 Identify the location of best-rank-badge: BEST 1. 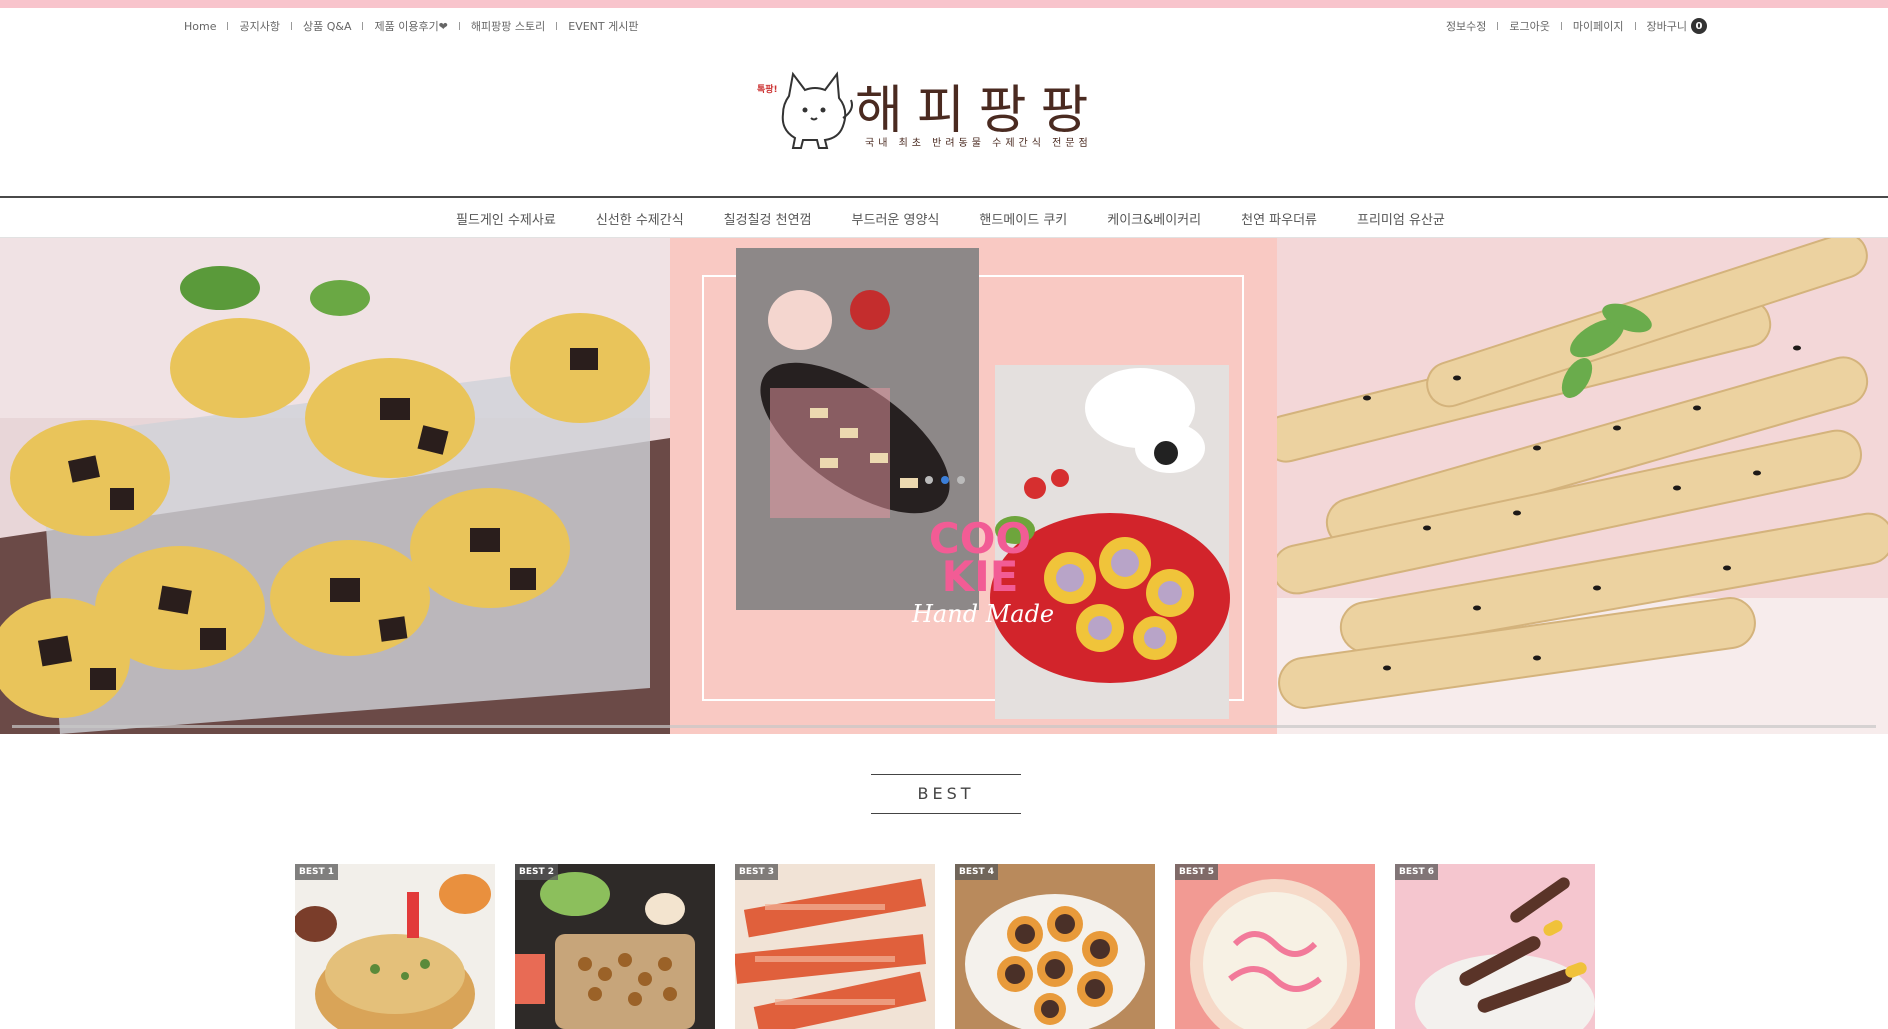
(317, 872).